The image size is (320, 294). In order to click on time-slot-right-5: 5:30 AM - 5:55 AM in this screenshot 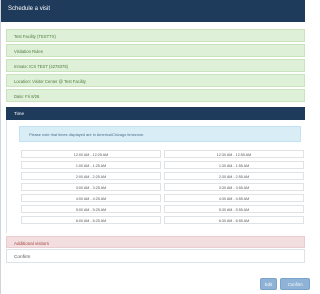, I will do `click(234, 209)`.